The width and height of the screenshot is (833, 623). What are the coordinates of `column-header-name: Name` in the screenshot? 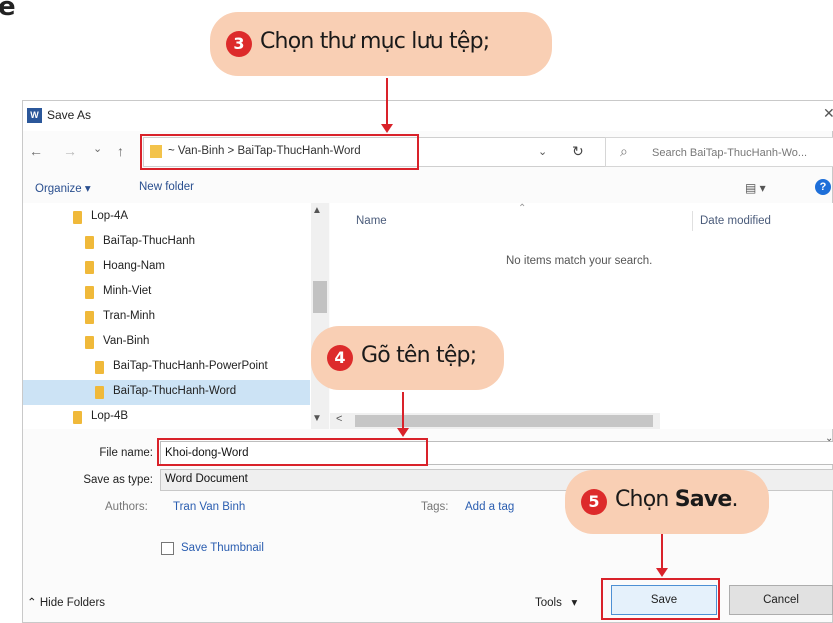 It's located at (371, 221).